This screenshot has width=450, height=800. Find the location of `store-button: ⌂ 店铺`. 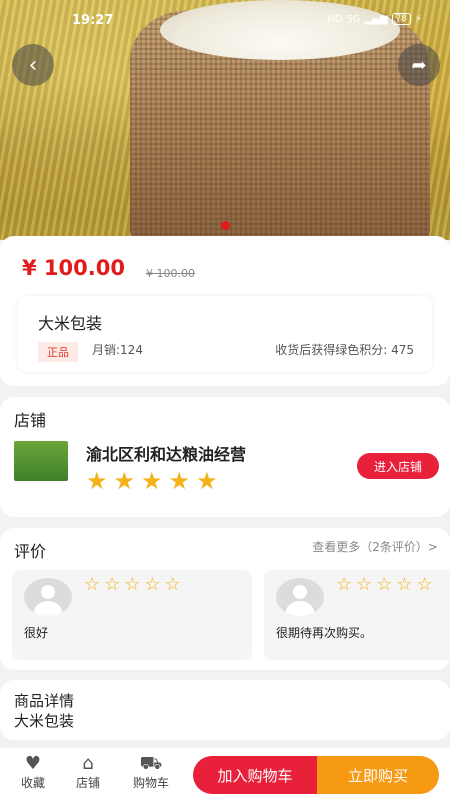

store-button: ⌂ 店铺 is located at coordinates (88, 772).